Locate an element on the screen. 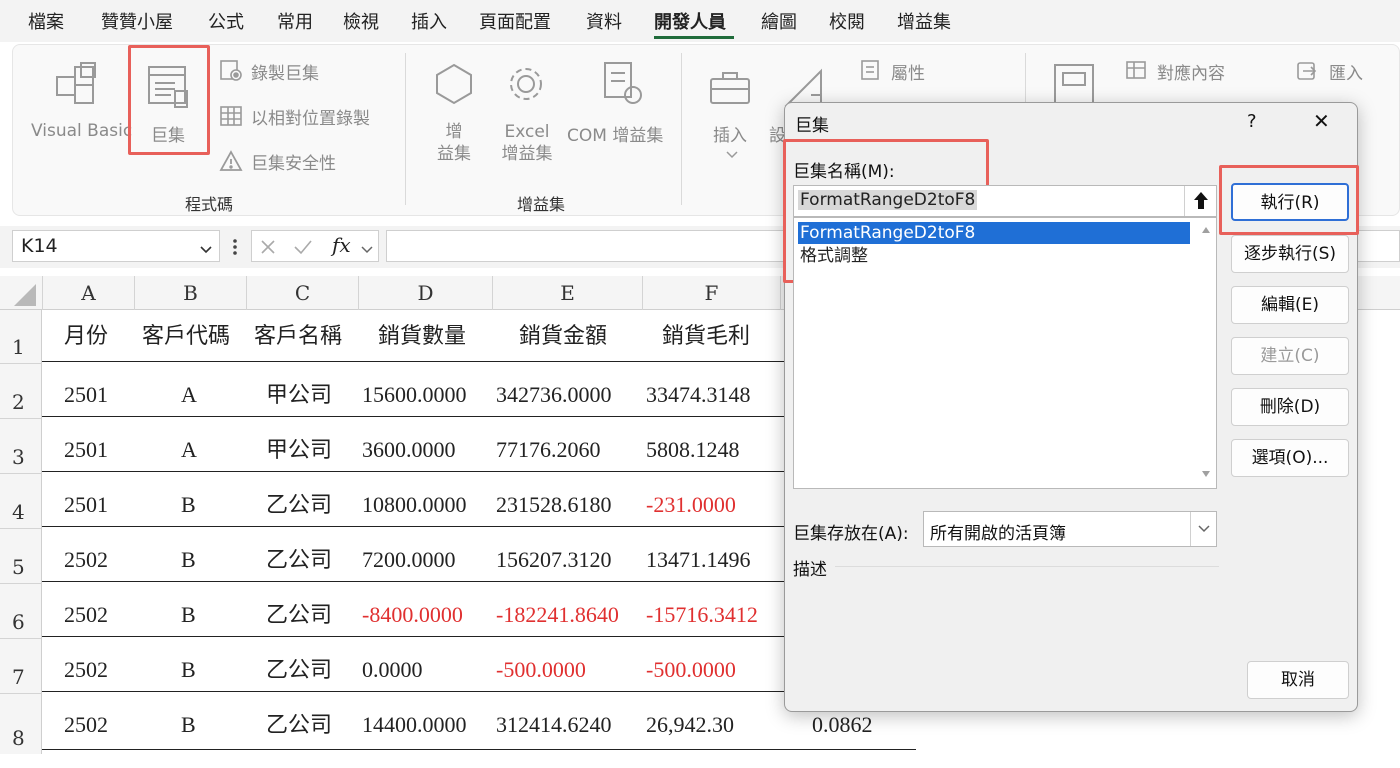 Image resolution: width=1400 pixels, height=768 pixels. cell-header-customer-name: 客戶名稱 is located at coordinates (298, 333).